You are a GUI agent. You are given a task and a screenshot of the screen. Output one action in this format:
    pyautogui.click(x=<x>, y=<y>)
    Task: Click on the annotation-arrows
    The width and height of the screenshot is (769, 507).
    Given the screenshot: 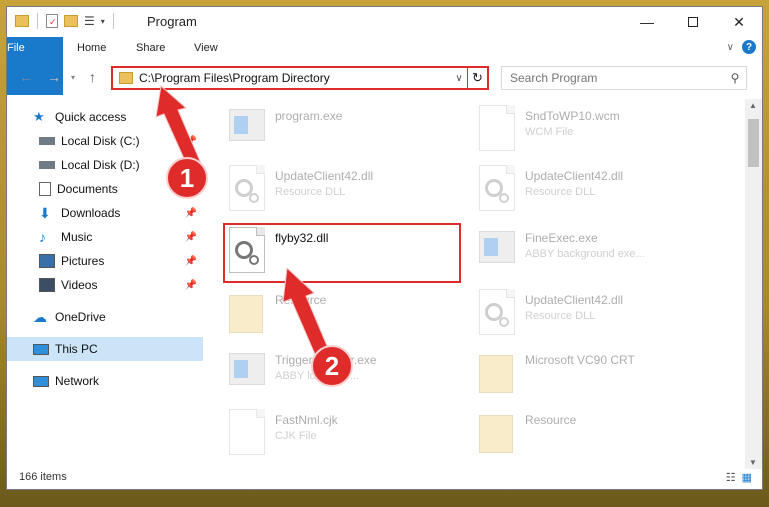 What is the action you would take?
    pyautogui.click(x=244, y=226)
    